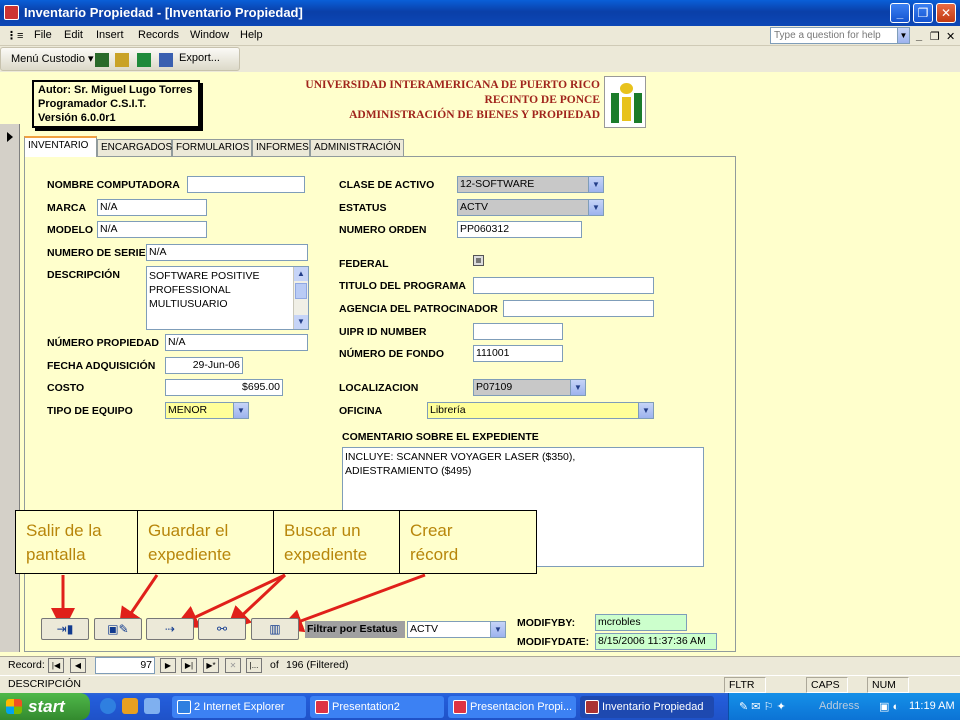  I want to click on help-dropdown-icon: ▼, so click(903, 35).